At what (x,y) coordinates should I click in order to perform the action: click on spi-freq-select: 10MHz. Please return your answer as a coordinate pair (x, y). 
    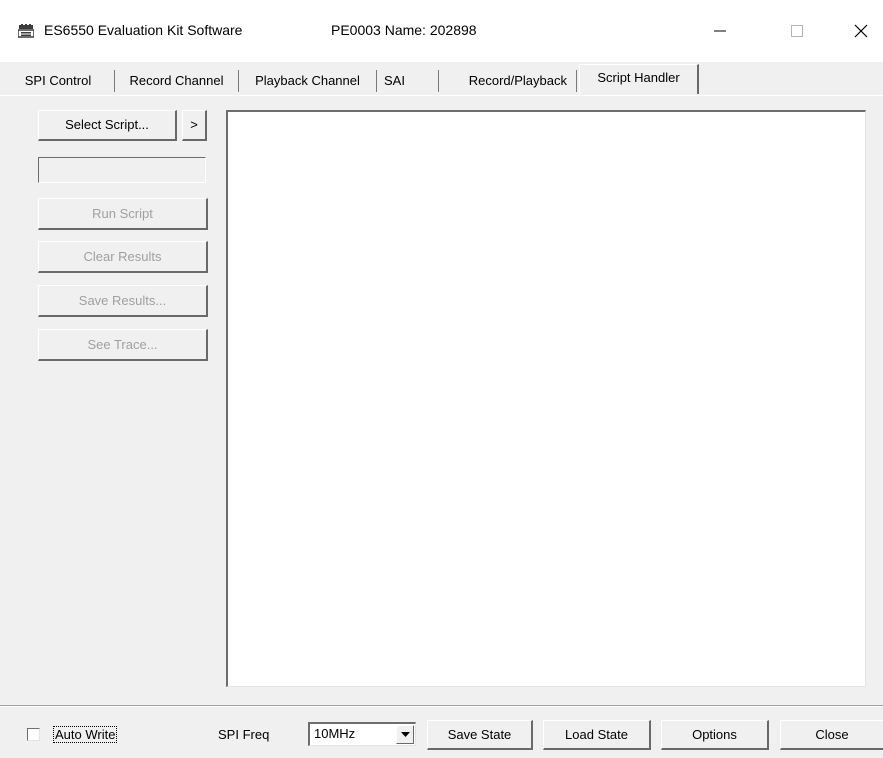
    Looking at the image, I should click on (362, 734).